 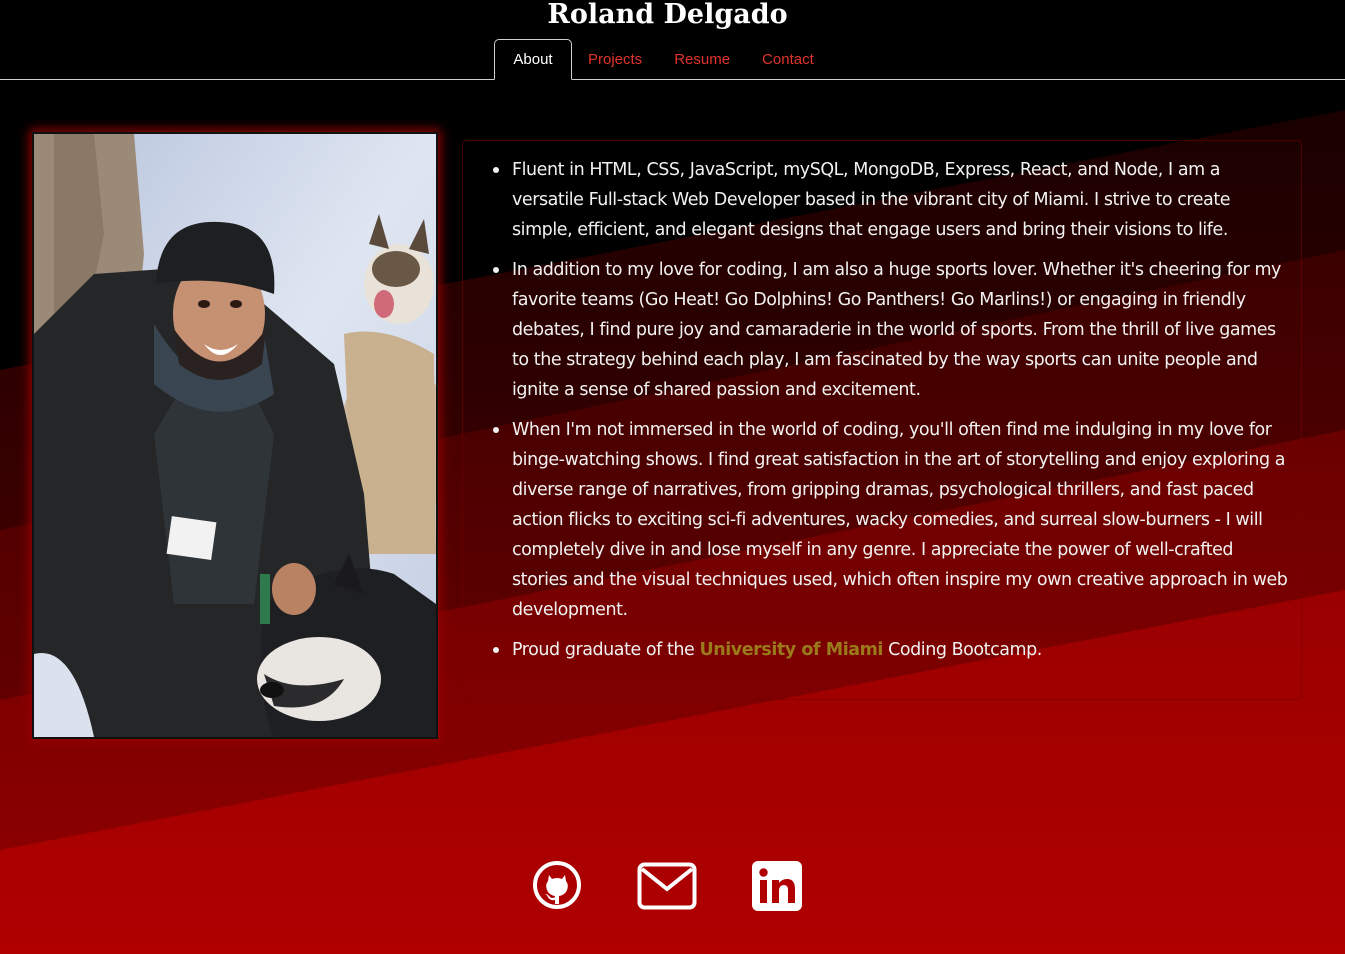 I want to click on tab-contact: Contact, so click(x=788, y=59).